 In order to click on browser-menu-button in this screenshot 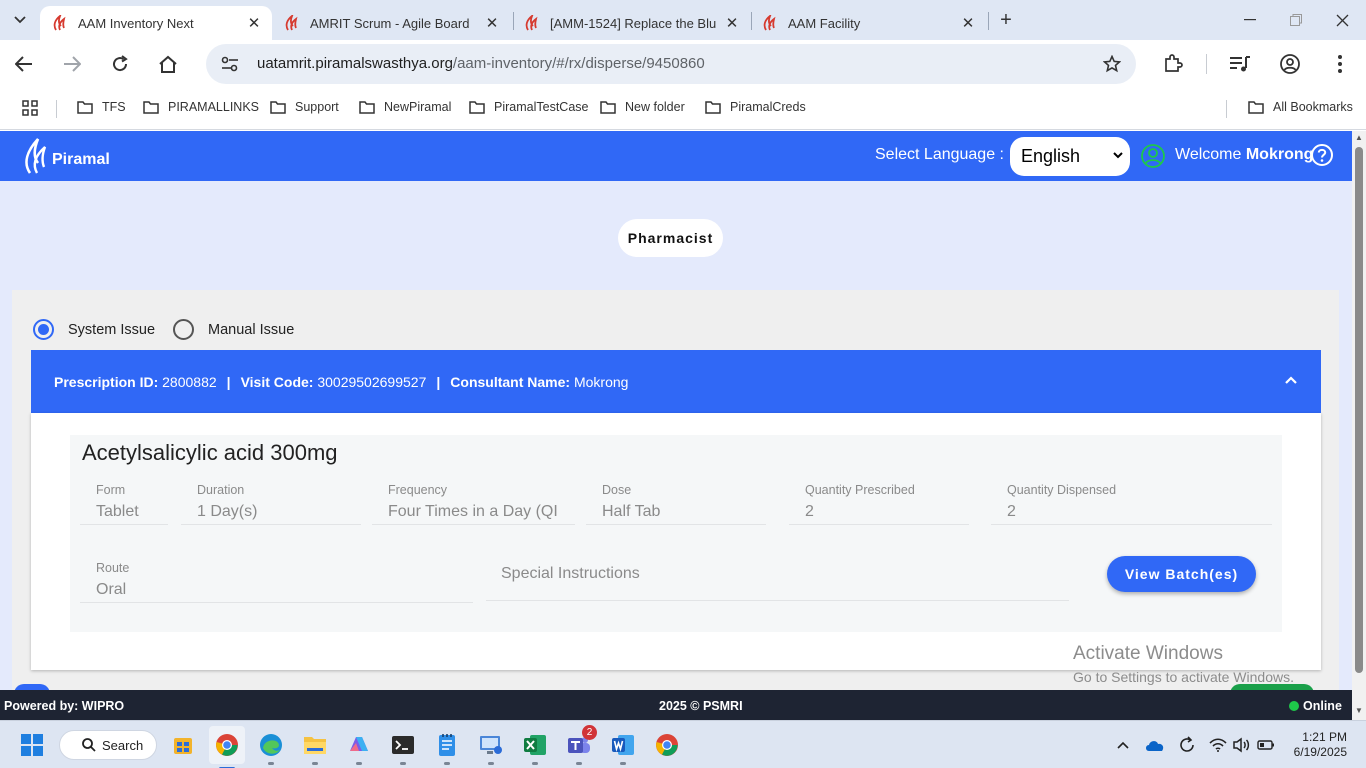, I will do `click(1340, 64)`.